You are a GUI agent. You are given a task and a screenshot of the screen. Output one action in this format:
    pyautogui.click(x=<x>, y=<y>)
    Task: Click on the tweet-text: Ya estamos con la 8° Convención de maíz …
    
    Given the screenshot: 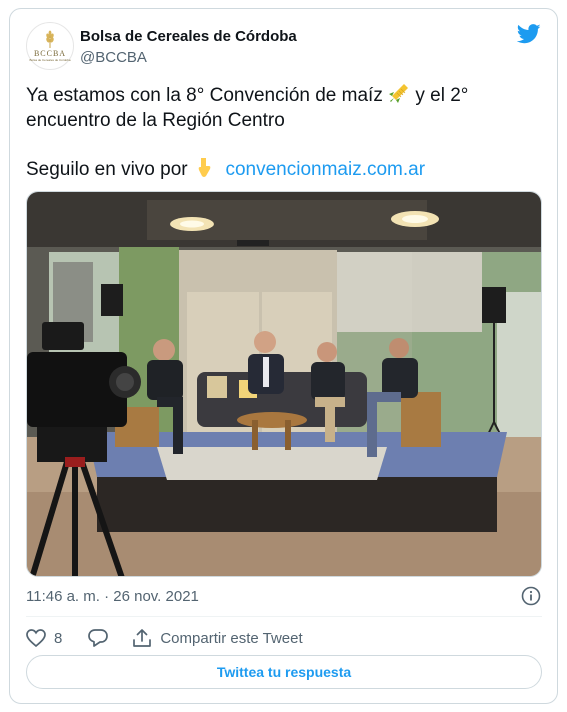 What is the action you would take?
    pyautogui.click(x=286, y=132)
    